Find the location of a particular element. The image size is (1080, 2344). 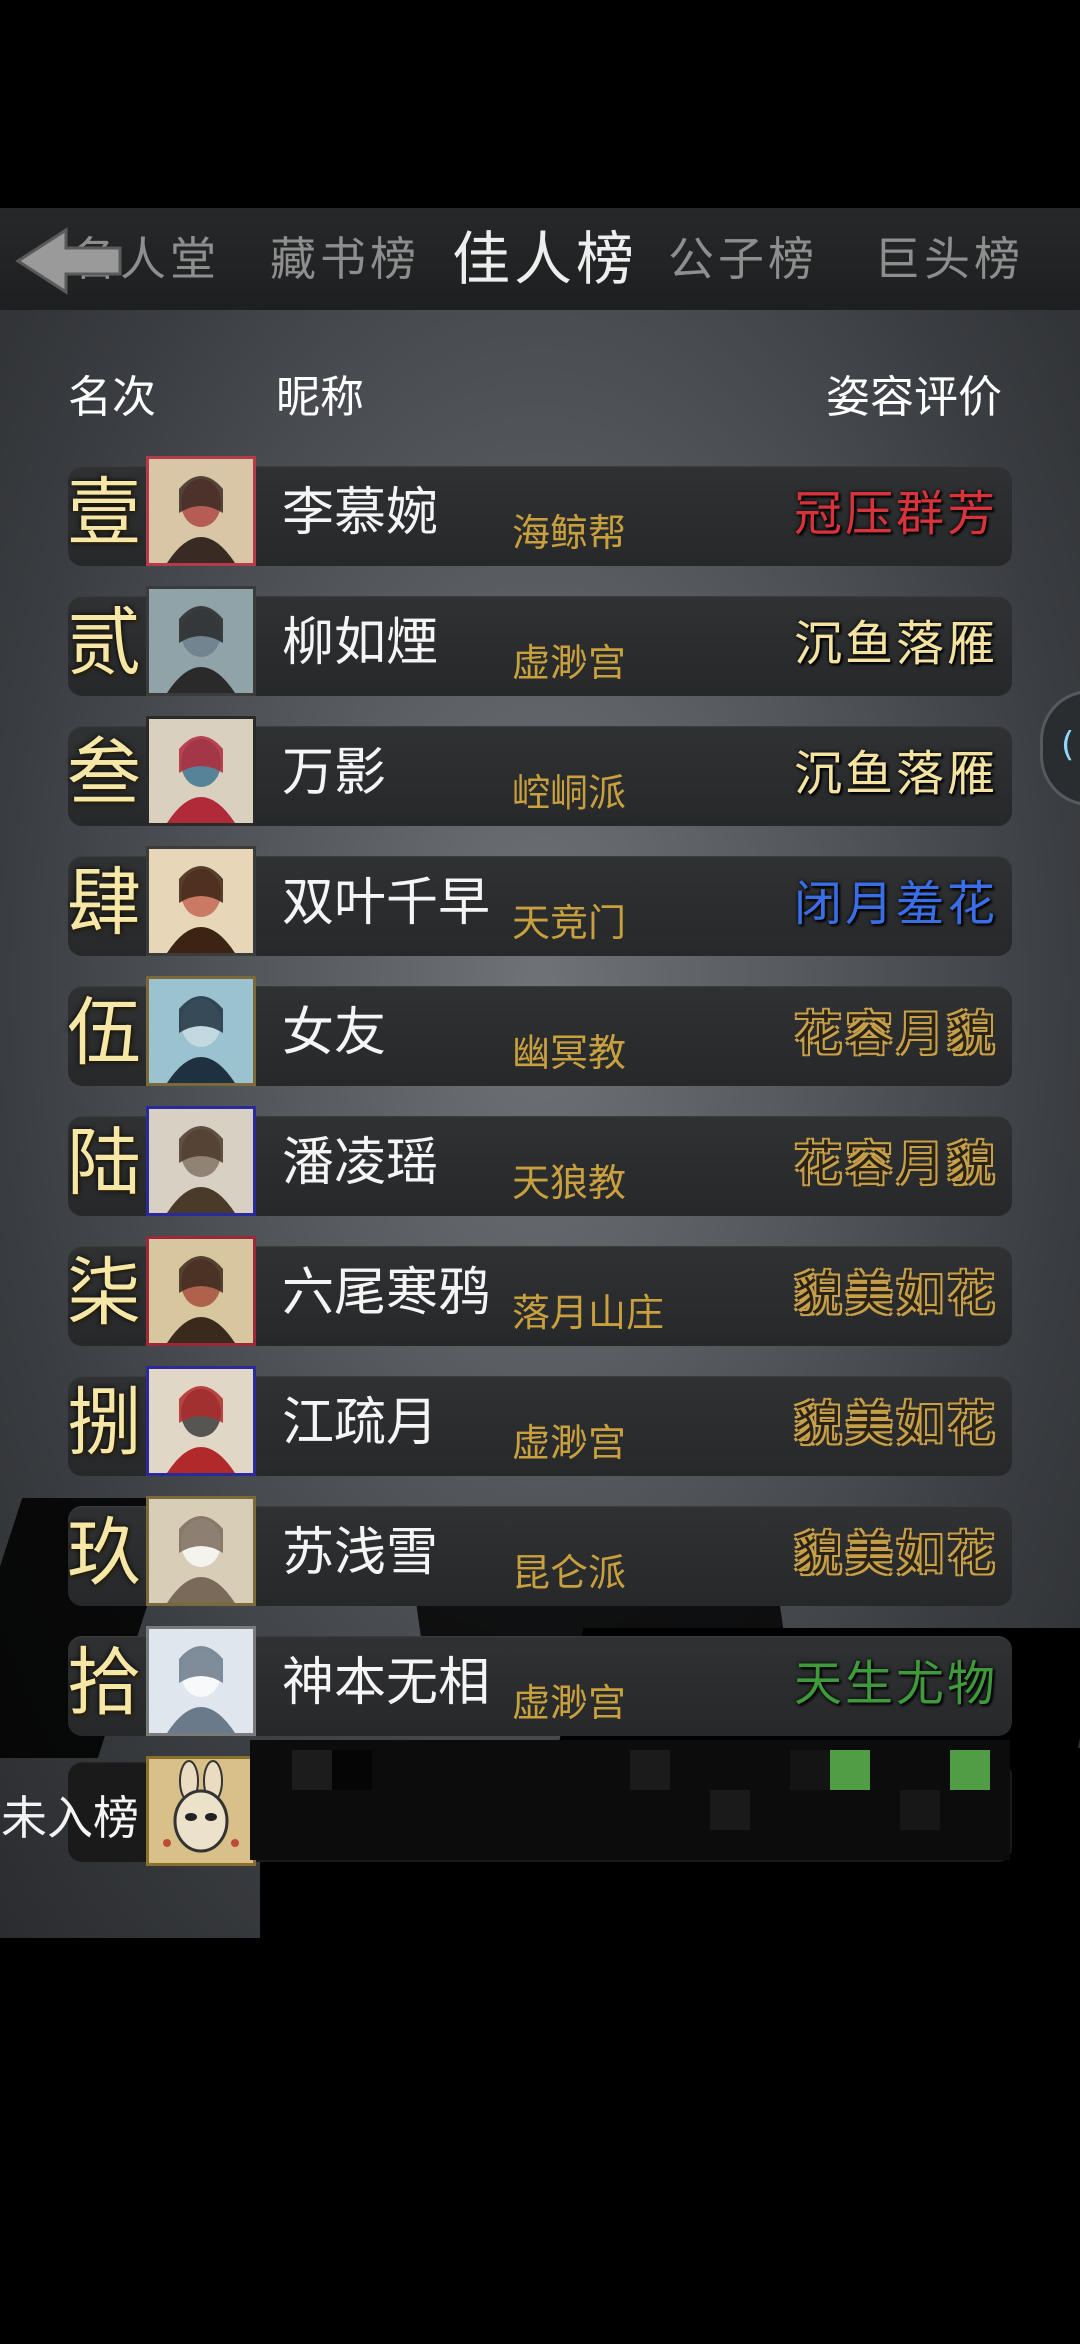

beauty-rating: 闭月羞花 is located at coordinates (895, 904).